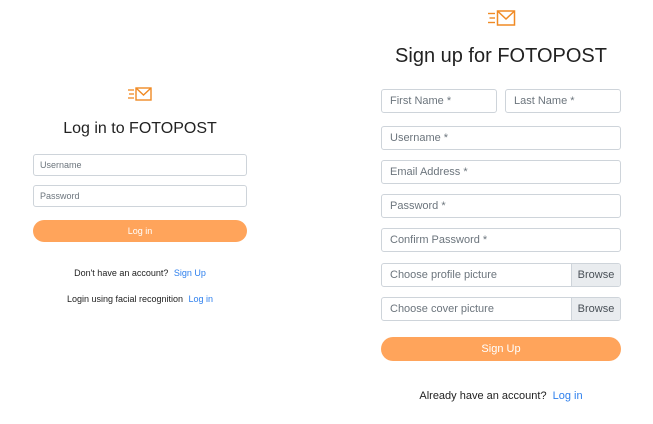 The width and height of the screenshot is (653, 424). What do you see at coordinates (501, 138) in the screenshot?
I see `username-input: Username *` at bounding box center [501, 138].